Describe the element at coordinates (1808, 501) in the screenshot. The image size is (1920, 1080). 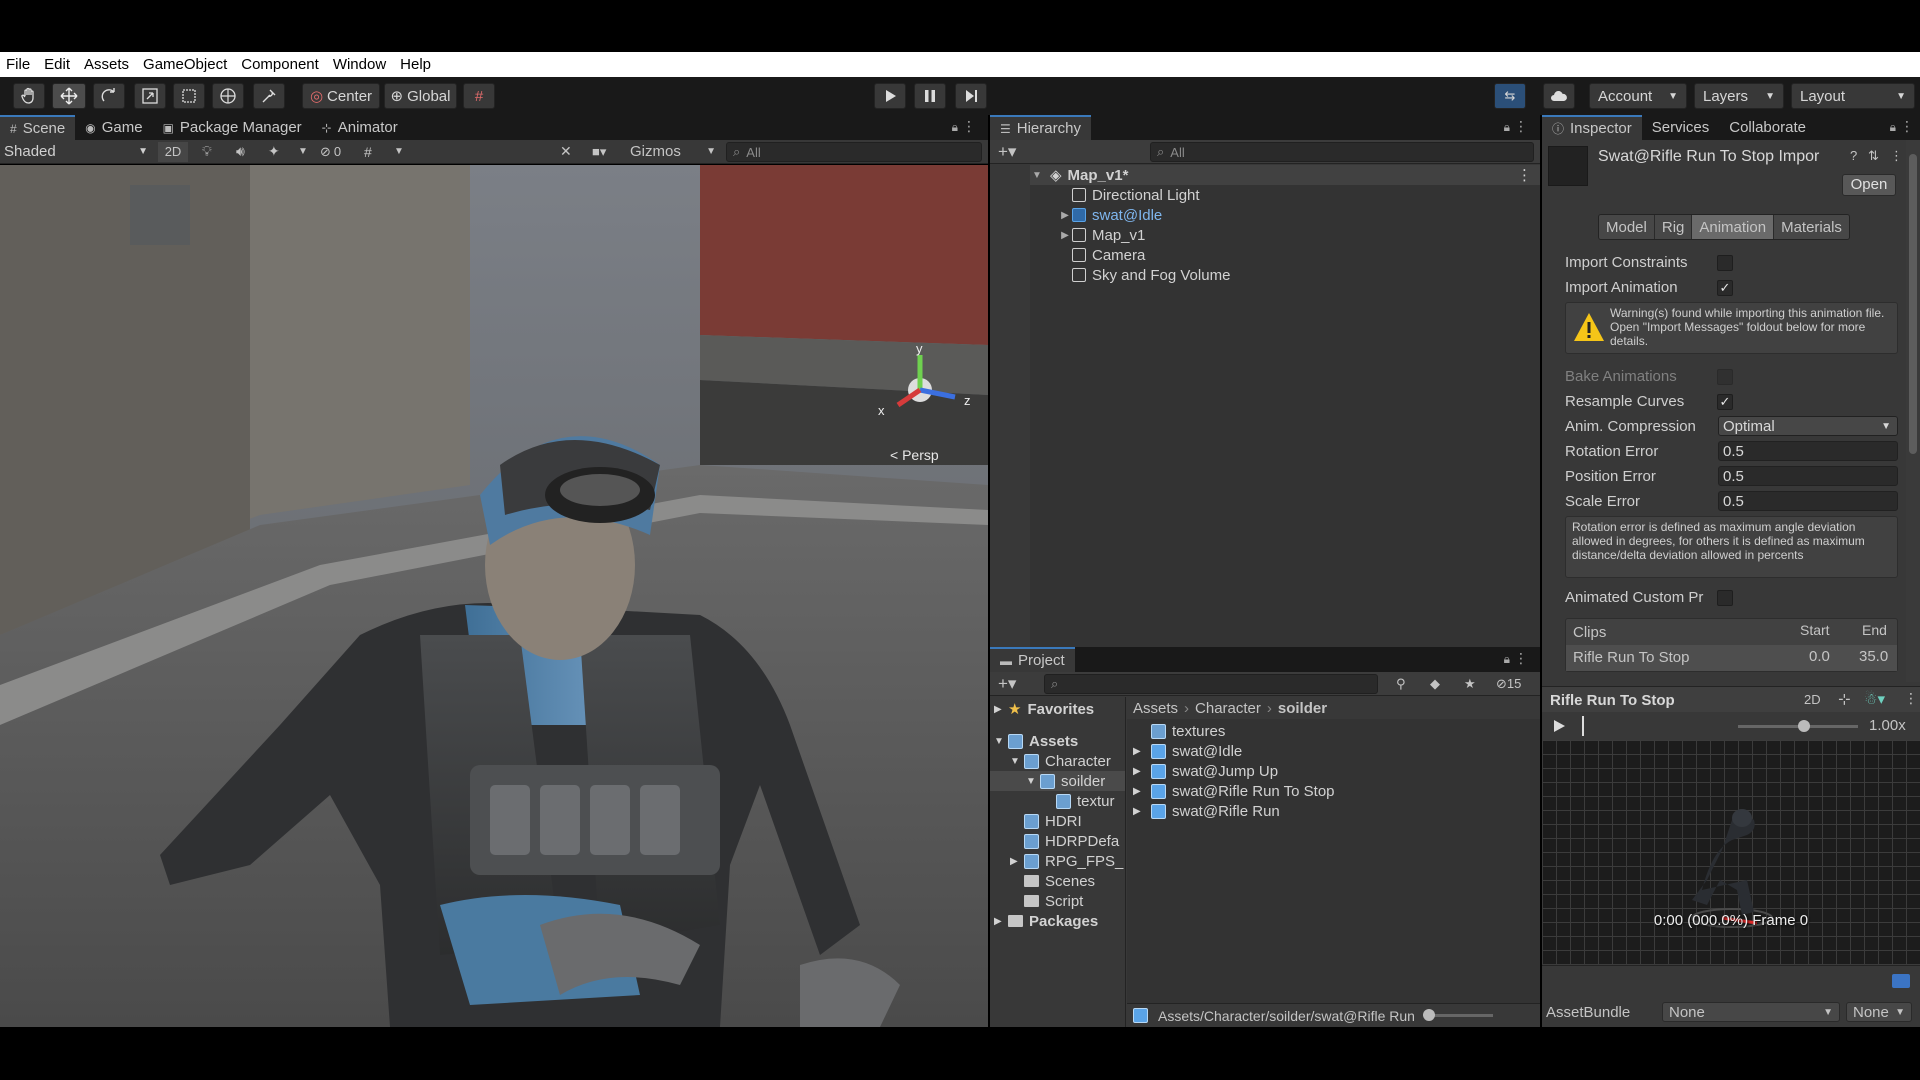
I see `scale-error-field: 0.5` at that location.